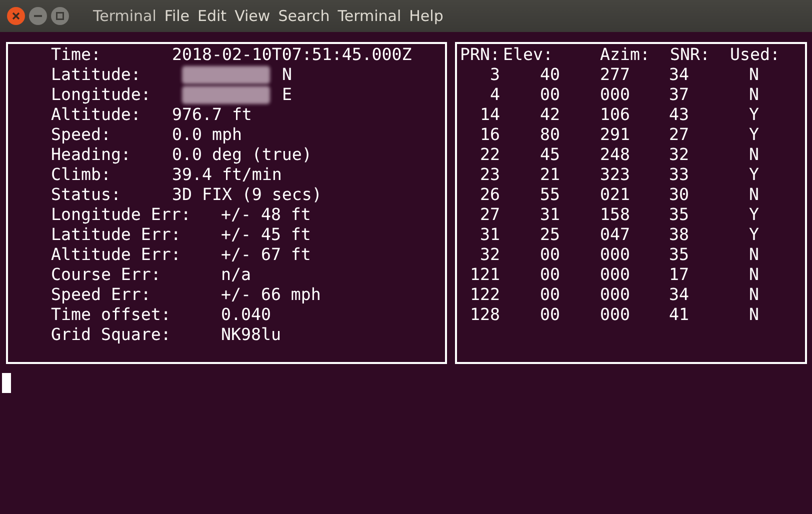 The image size is (812, 514). Describe the element at coordinates (81, 135) in the screenshot. I see `field-label: Speed:` at that location.